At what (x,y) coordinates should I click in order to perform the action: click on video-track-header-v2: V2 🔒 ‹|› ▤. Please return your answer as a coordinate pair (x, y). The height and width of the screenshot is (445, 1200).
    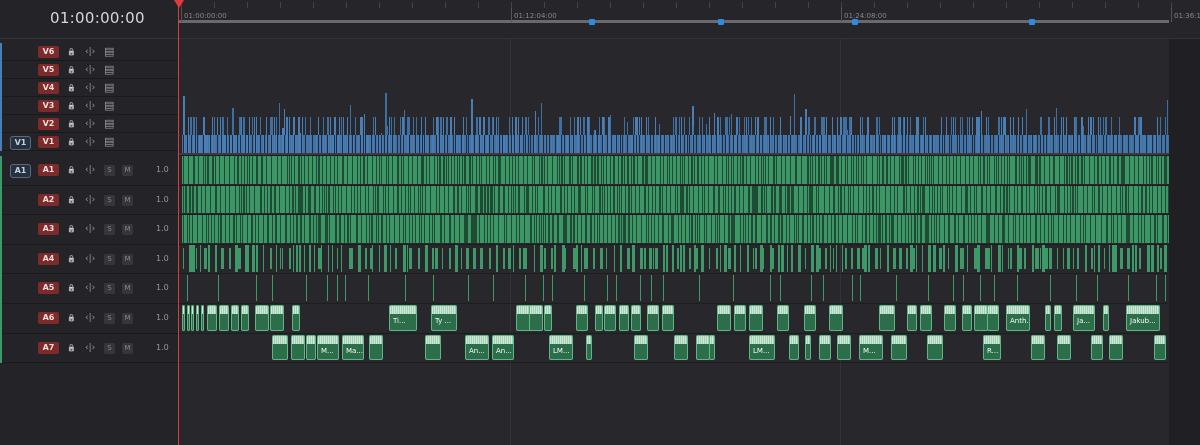
    Looking at the image, I should click on (89, 124).